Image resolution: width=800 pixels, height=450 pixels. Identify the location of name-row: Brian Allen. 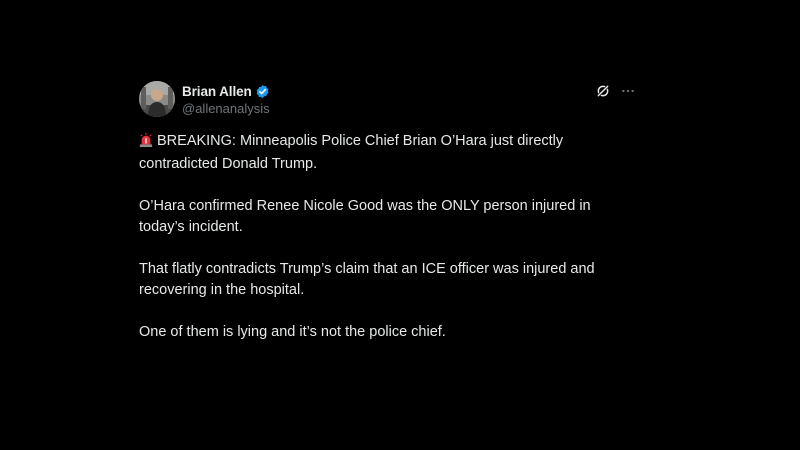
(226, 91).